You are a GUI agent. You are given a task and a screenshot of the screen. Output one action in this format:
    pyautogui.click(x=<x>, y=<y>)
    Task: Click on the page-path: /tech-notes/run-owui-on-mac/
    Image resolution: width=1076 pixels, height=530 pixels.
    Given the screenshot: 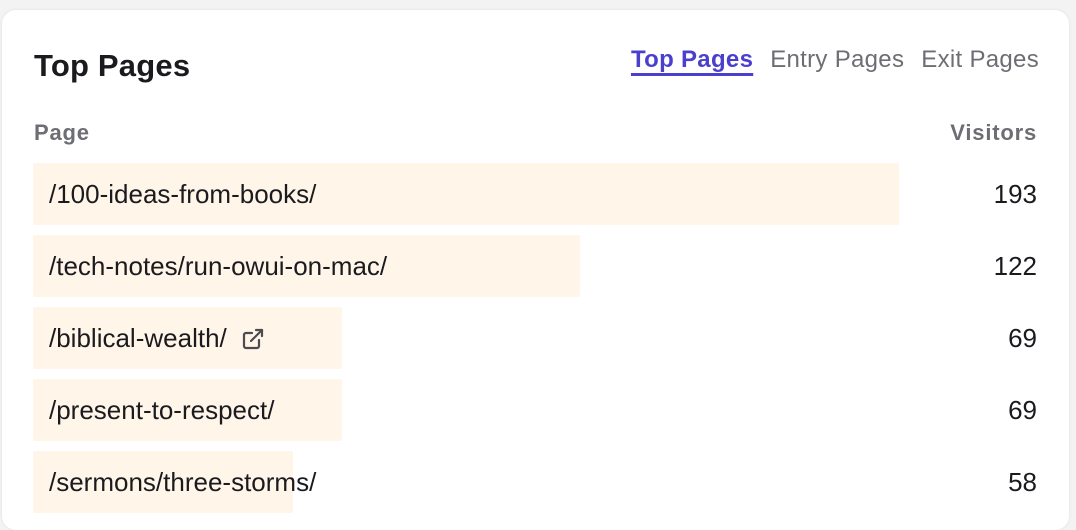 What is the action you would take?
    pyautogui.click(x=218, y=266)
    